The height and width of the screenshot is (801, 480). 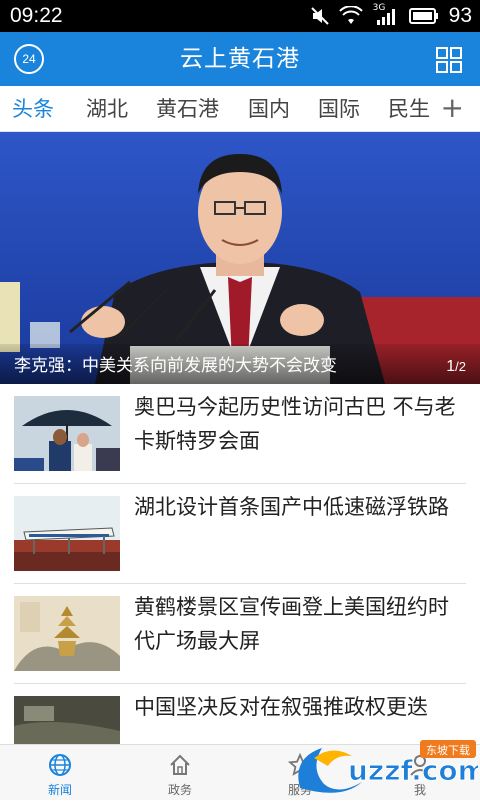 What do you see at coordinates (291, 624) in the screenshot?
I see `news-title: 黄鹤楼景区宣传画登上美国纽约时代广场最大屏` at bounding box center [291, 624].